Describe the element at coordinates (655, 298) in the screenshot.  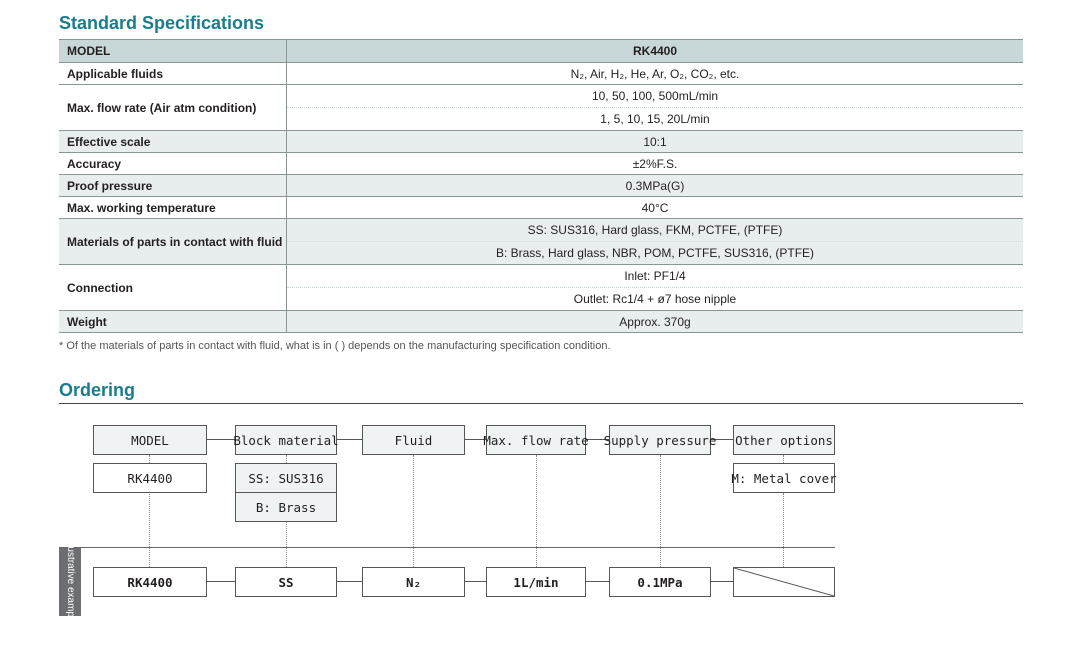
I see `row-value-line: Outlet: Rc1/4 + ø7 hose nipple` at that location.